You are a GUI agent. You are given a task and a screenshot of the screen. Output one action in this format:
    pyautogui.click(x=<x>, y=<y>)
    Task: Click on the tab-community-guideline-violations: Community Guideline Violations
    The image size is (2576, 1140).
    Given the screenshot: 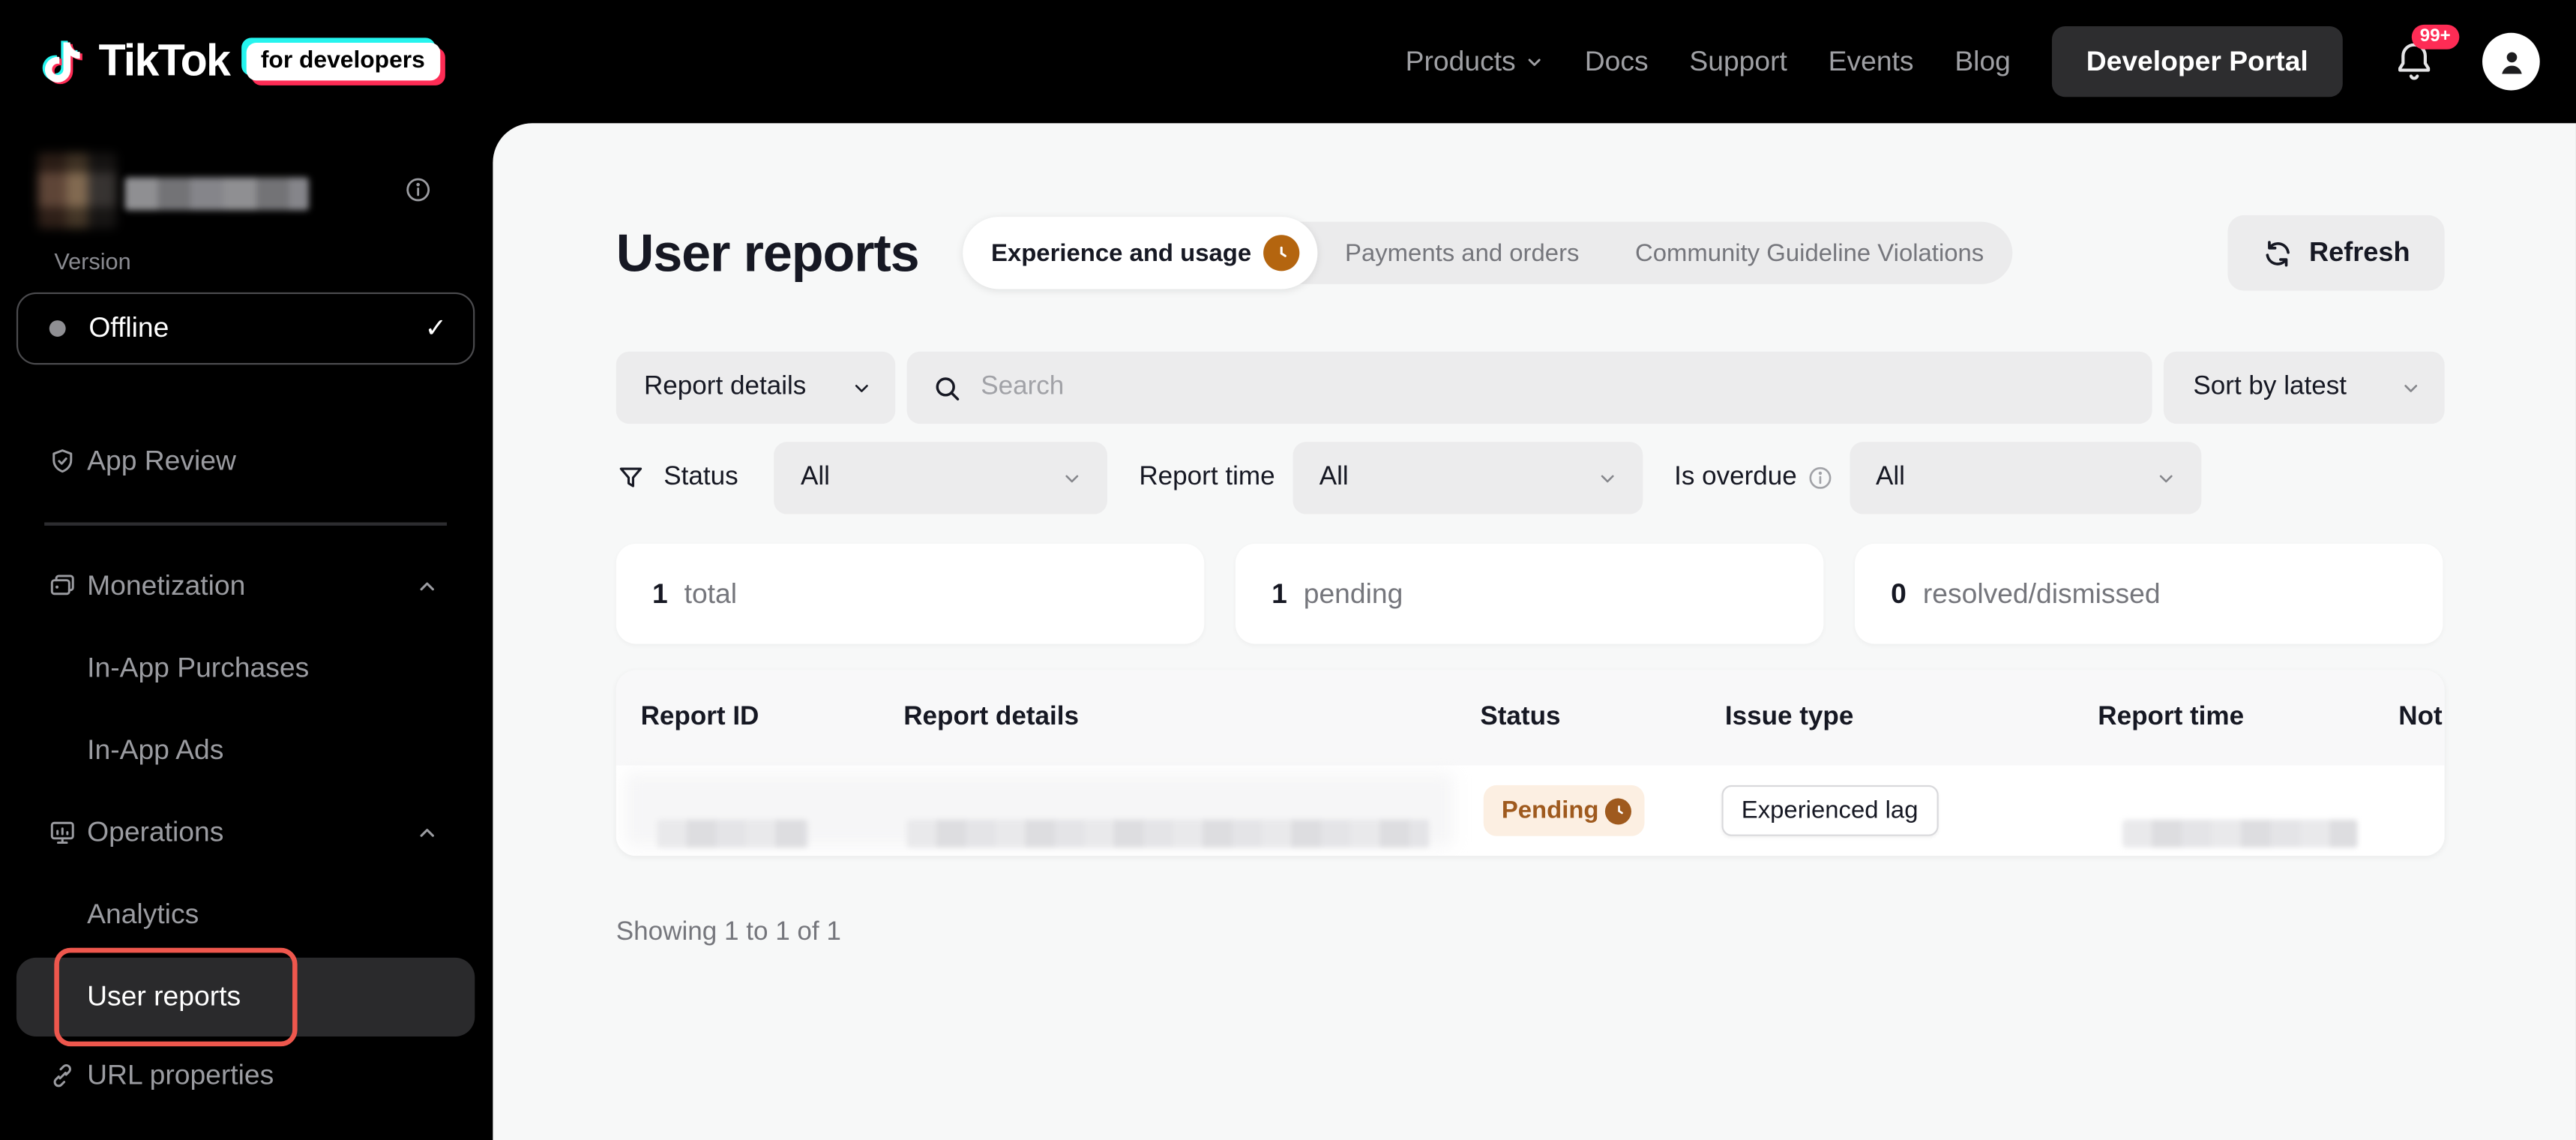 What is the action you would take?
    pyautogui.click(x=1809, y=253)
    